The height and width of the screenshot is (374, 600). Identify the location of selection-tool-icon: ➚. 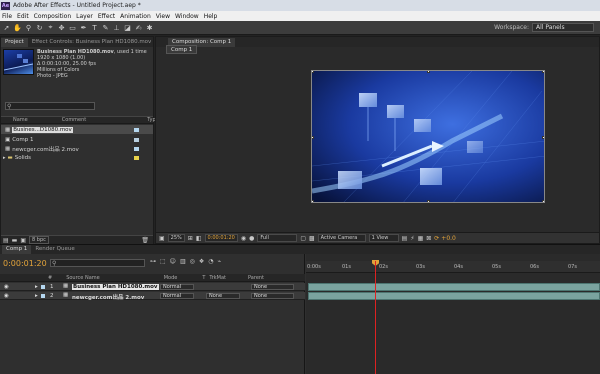
(6, 27).